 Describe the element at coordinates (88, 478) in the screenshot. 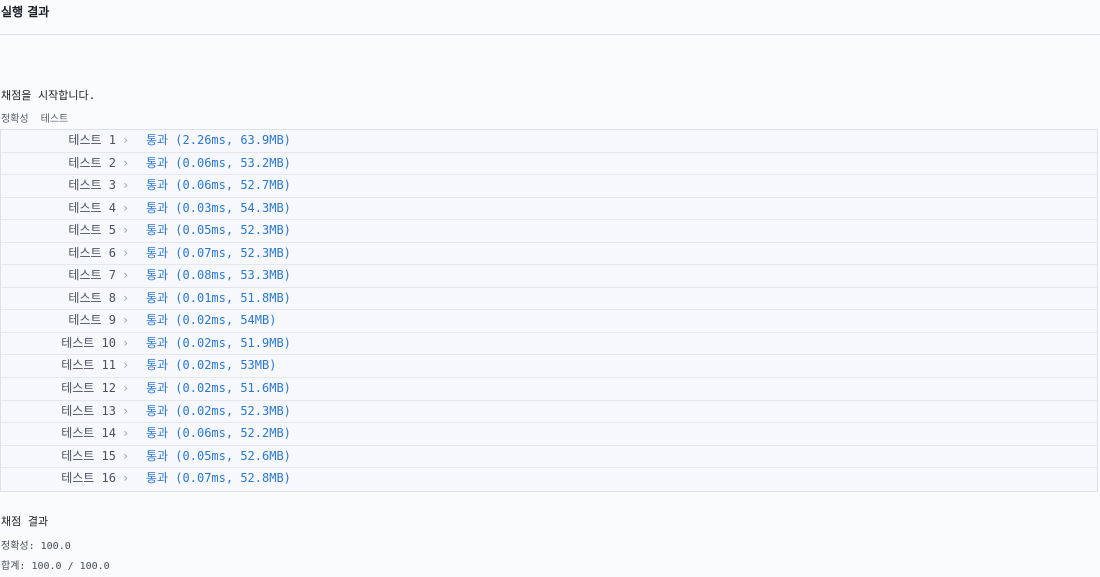

I see `test-case-label: 테스트 16` at that location.